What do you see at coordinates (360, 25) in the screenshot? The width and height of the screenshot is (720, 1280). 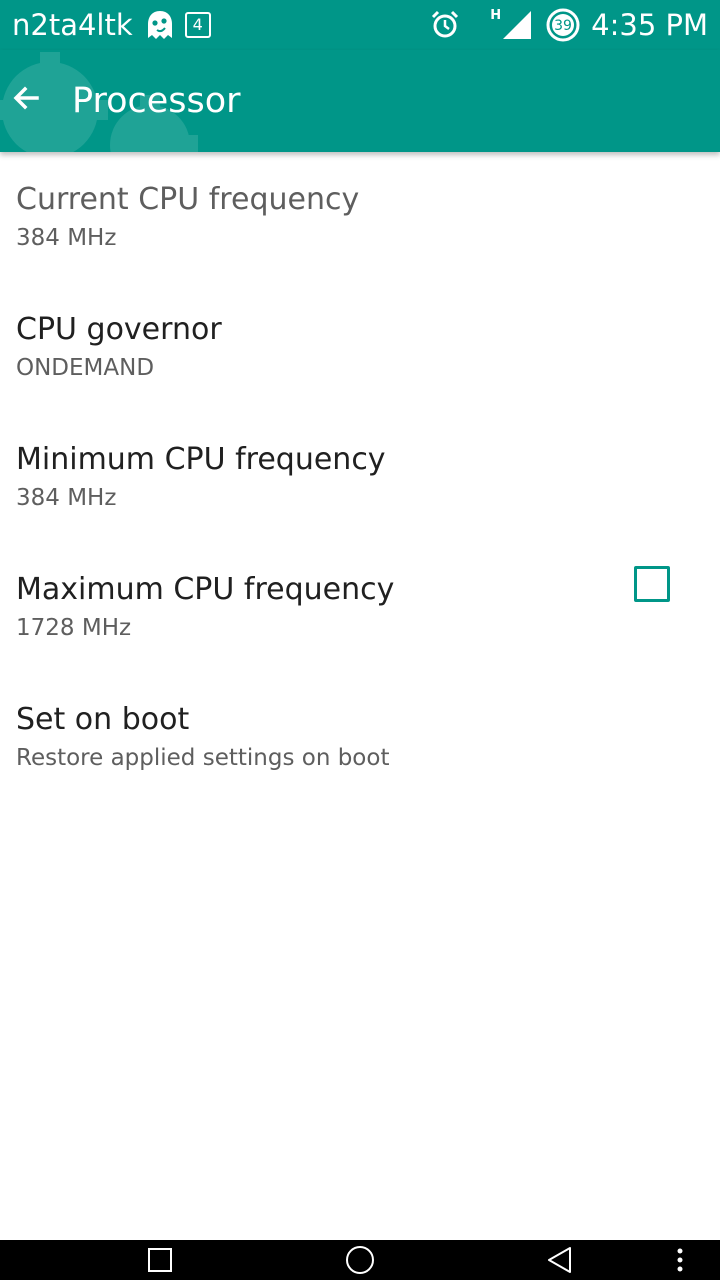 I see `status-bar: n2ta4ltk 4 H 39 4:35 PM` at bounding box center [360, 25].